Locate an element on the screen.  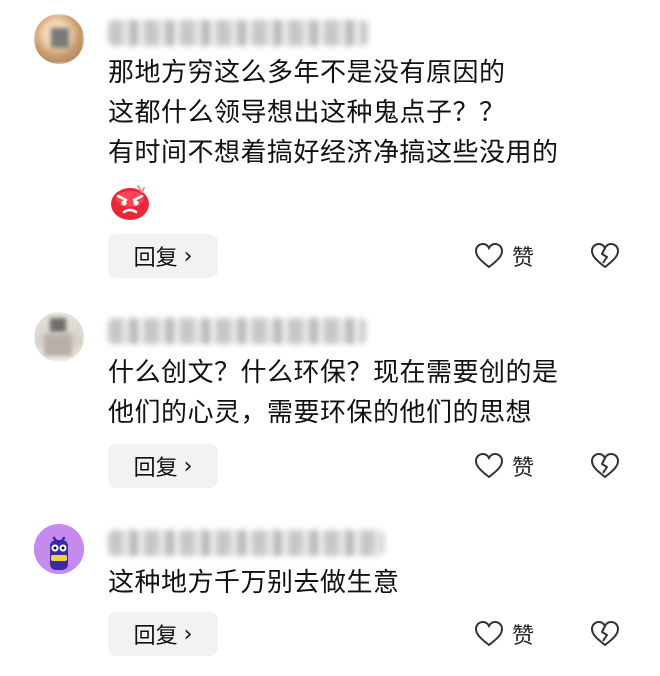
comment-line: 他们的心灵，需要环保的他们的思想 is located at coordinates (320, 413).